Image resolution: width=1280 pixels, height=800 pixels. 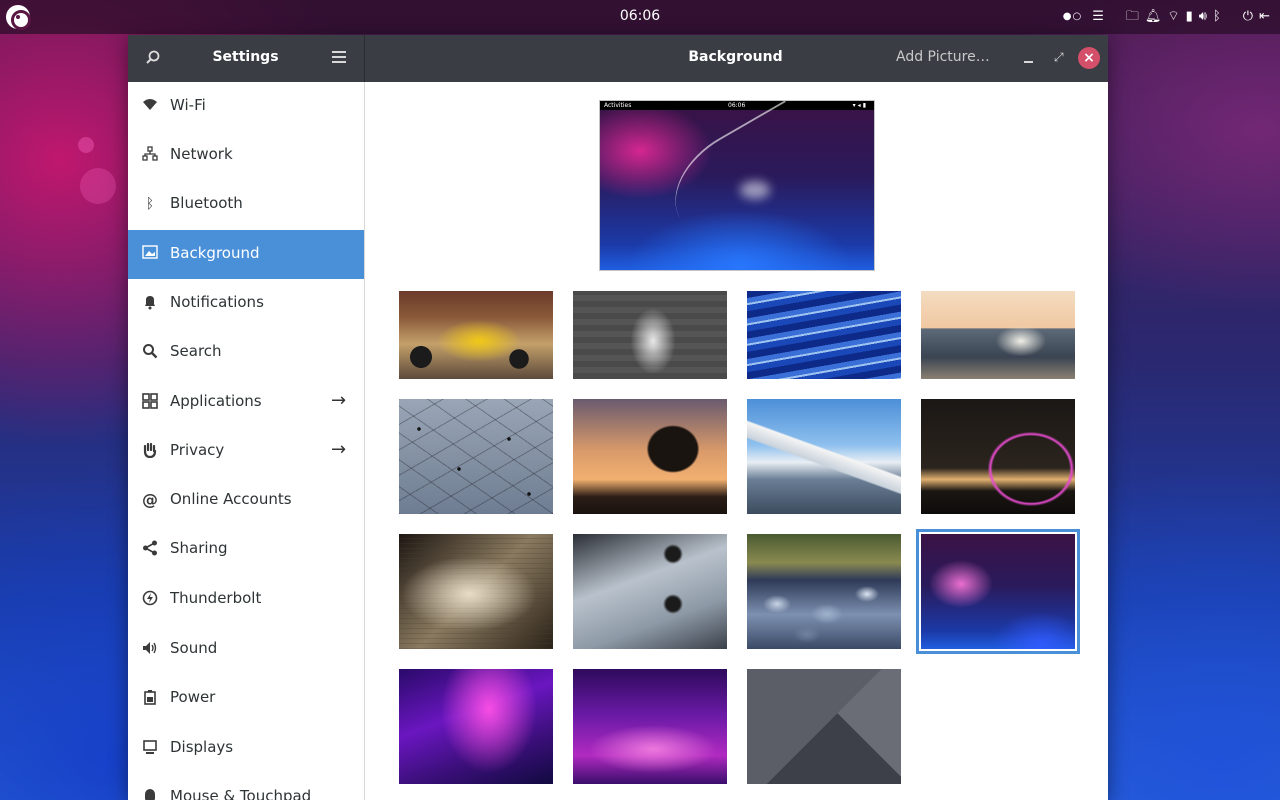 I want to click on sidebar-item-label: Applications, so click(x=216, y=401).